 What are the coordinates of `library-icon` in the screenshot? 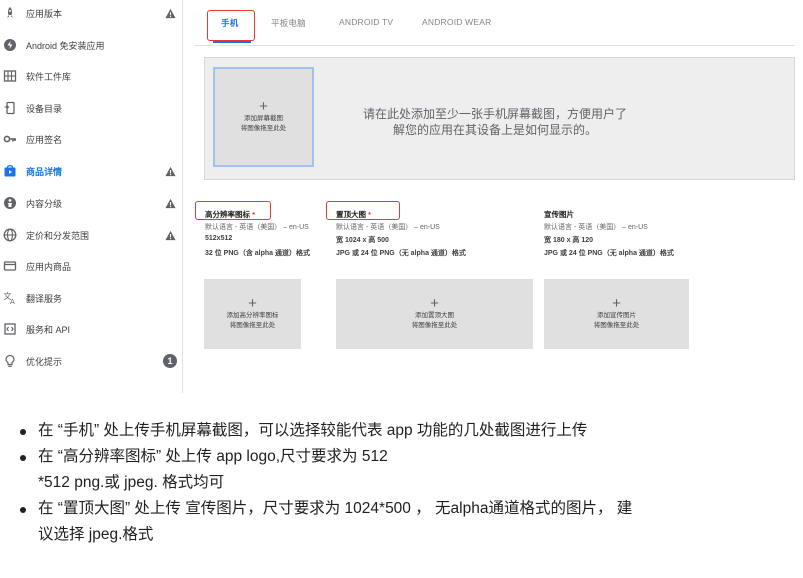 It's located at (10, 76).